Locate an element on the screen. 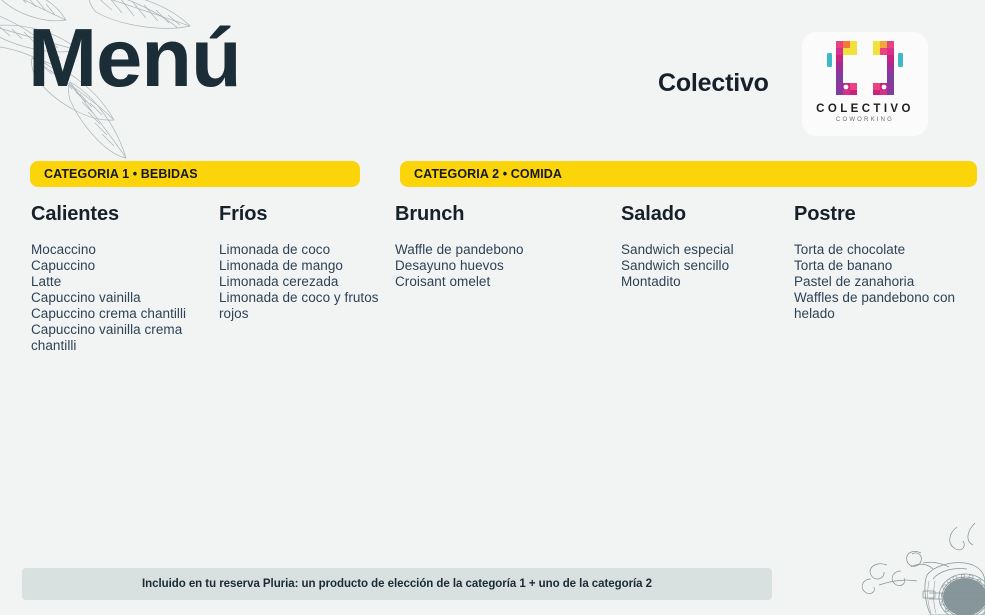 This screenshot has width=985, height=615. menu-item: Mocaccino is located at coordinates (63, 249).